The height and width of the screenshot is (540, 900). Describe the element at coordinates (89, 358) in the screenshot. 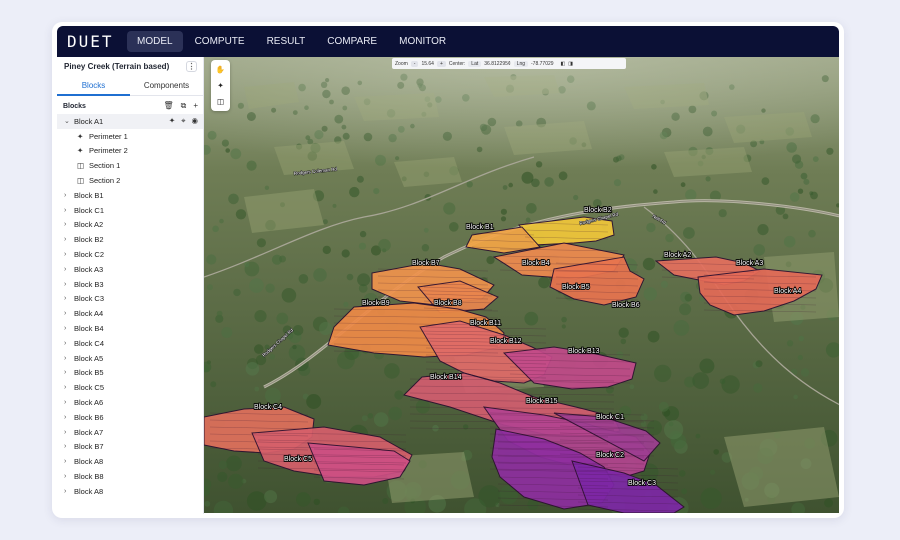

I see `tree-item-label: Block A5` at that location.